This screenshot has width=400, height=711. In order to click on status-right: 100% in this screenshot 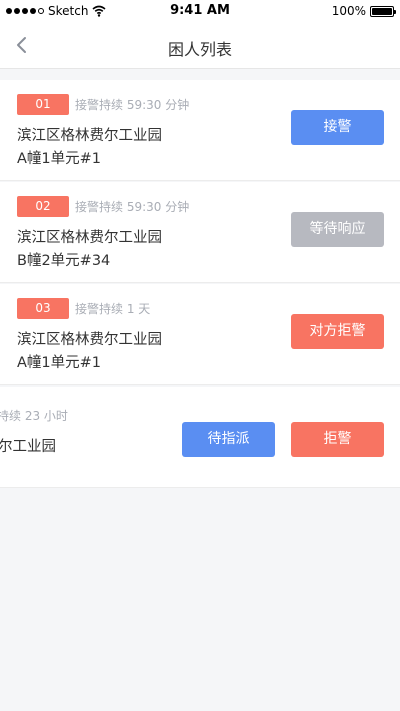, I will do `click(363, 11)`.